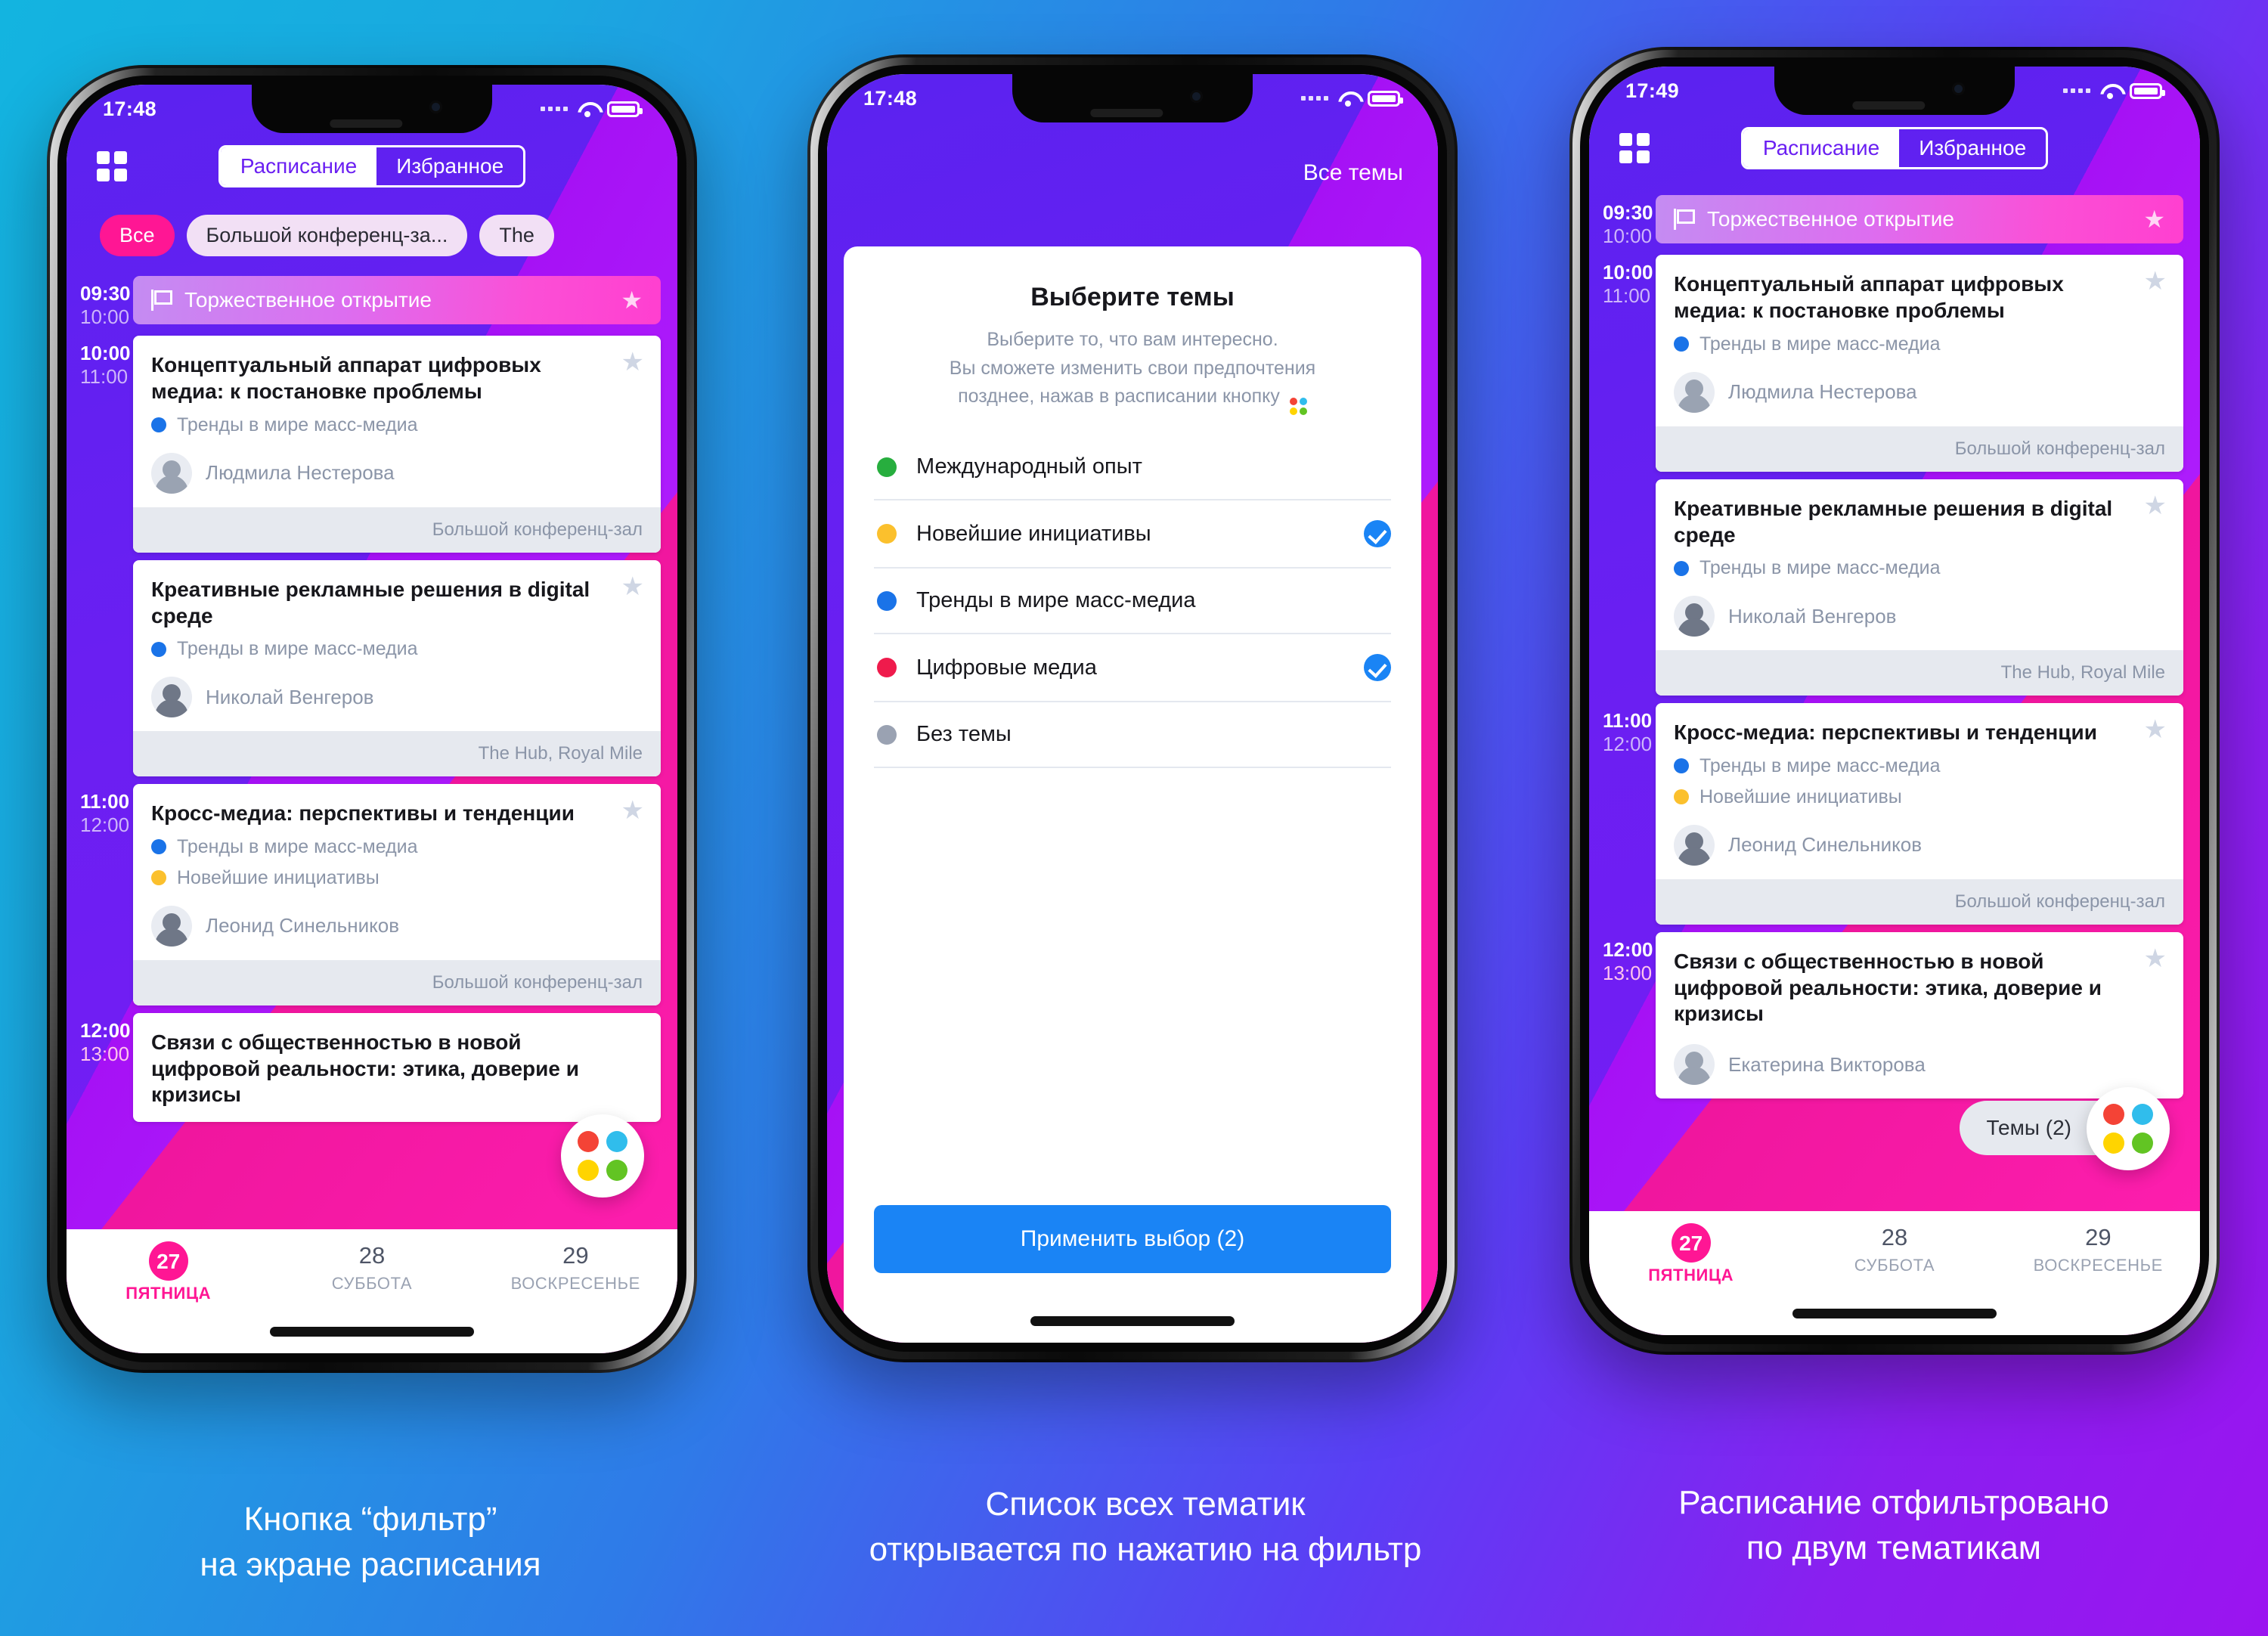  I want to click on day-number: 29, so click(2098, 1237).